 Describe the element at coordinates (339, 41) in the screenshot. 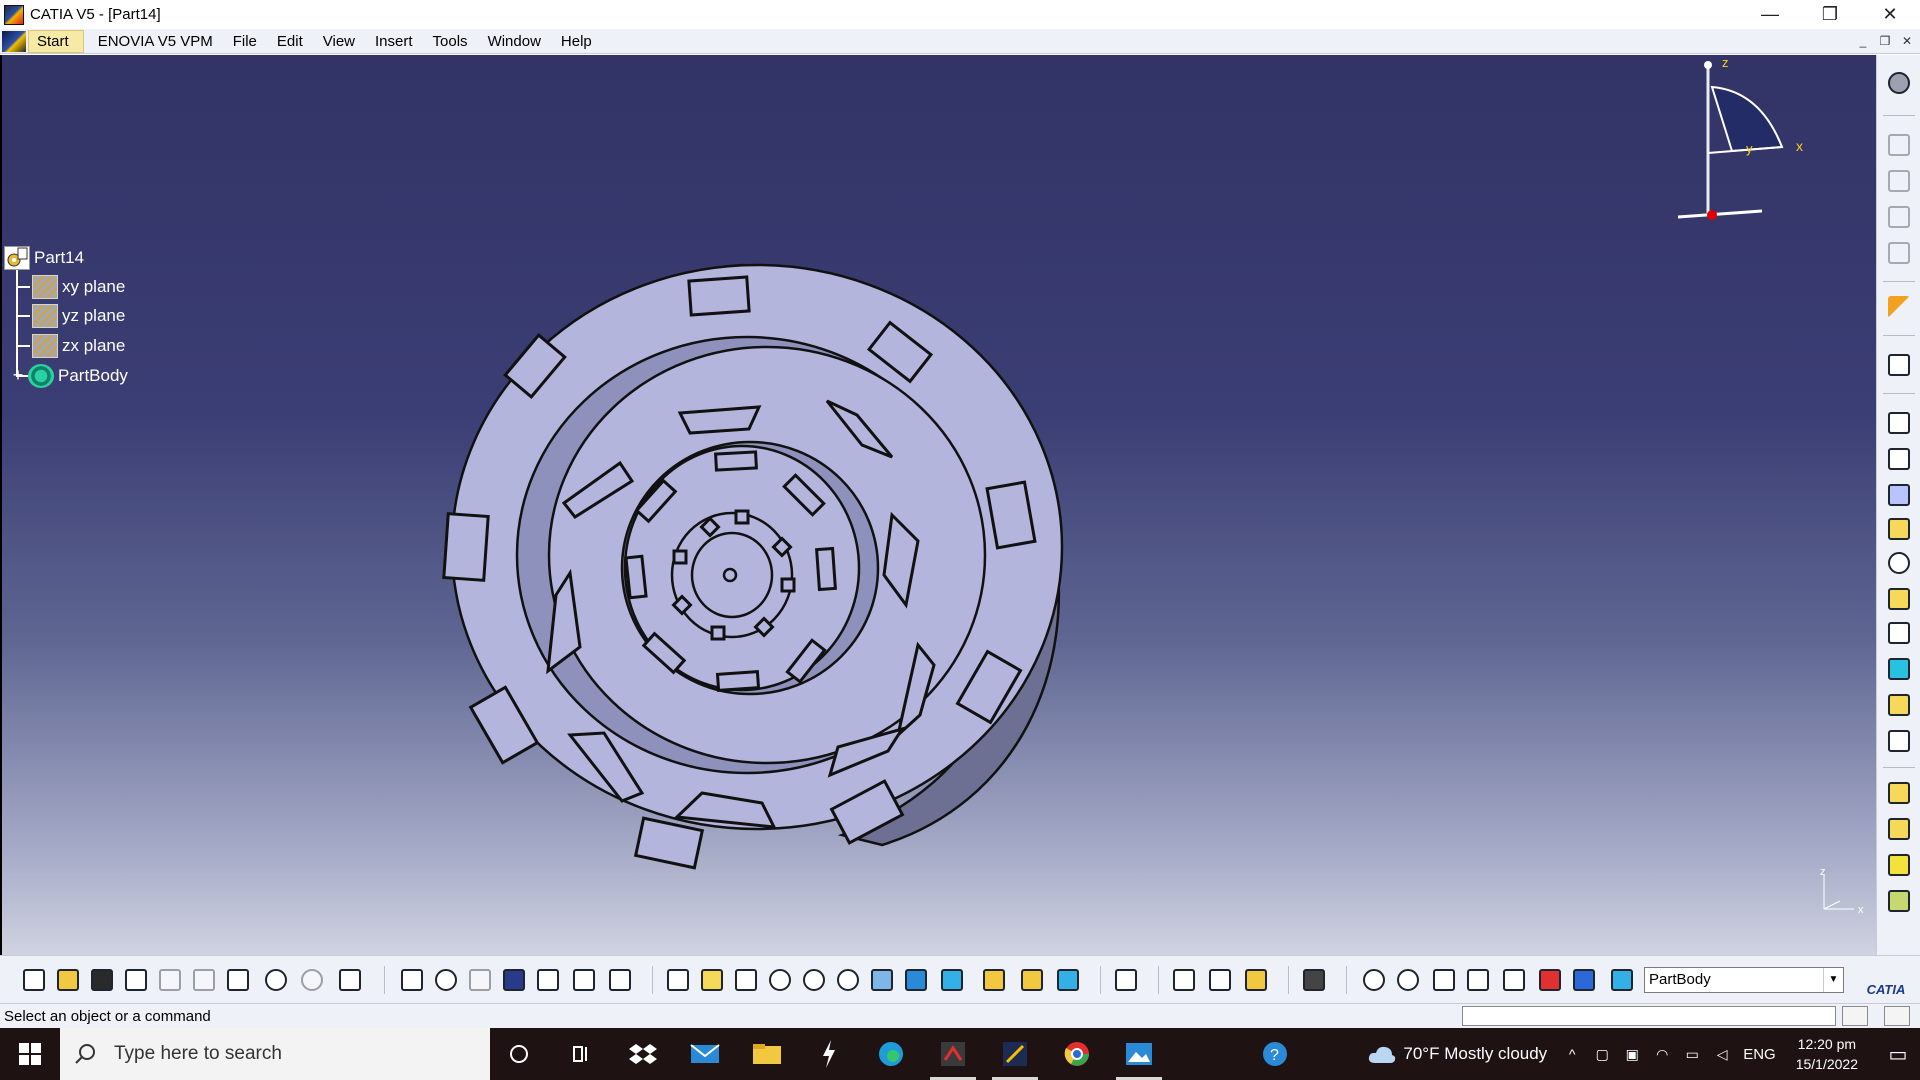

I see `menu-view: View` at that location.